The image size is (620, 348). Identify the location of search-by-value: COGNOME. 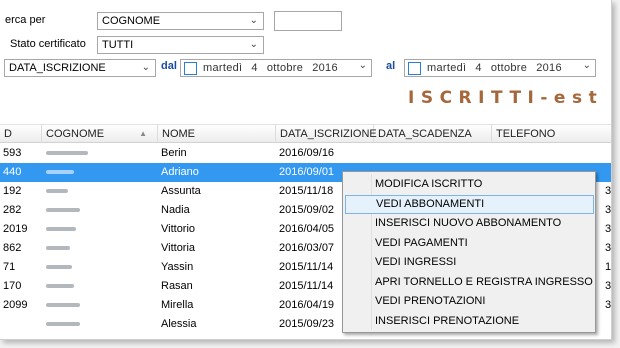
(131, 21).